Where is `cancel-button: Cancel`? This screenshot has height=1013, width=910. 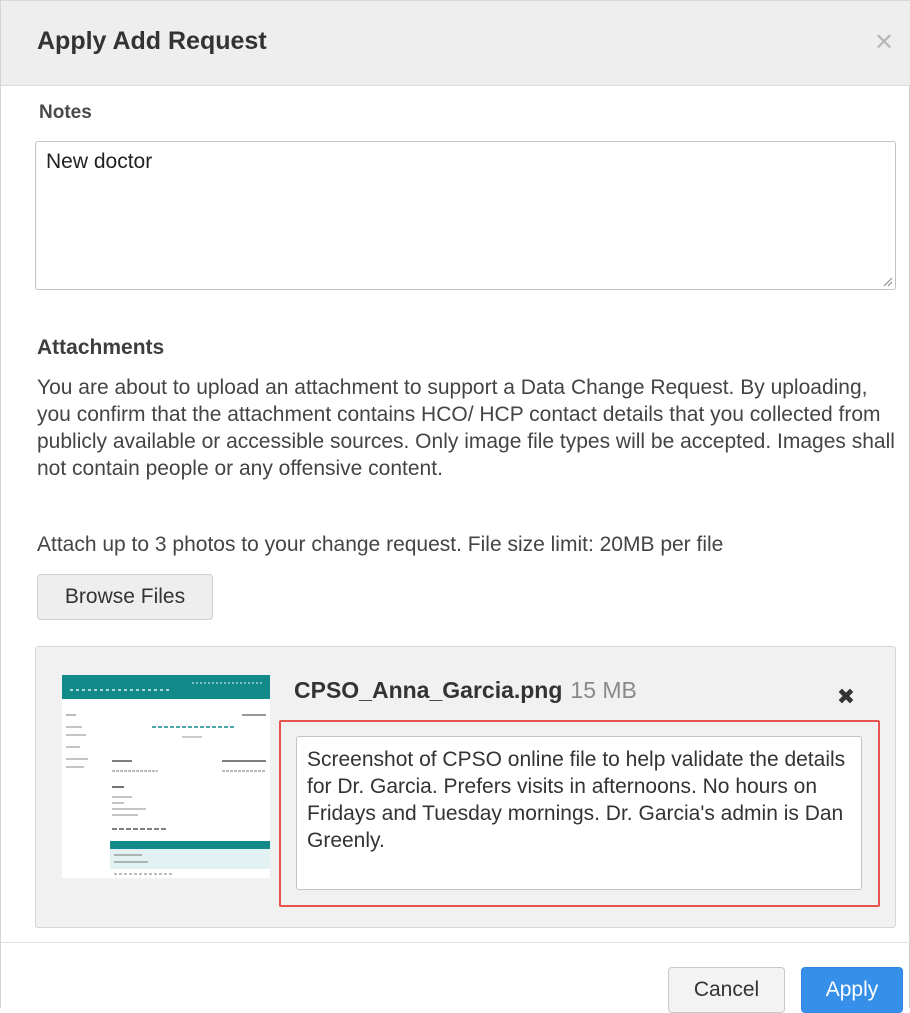 cancel-button: Cancel is located at coordinates (726, 990).